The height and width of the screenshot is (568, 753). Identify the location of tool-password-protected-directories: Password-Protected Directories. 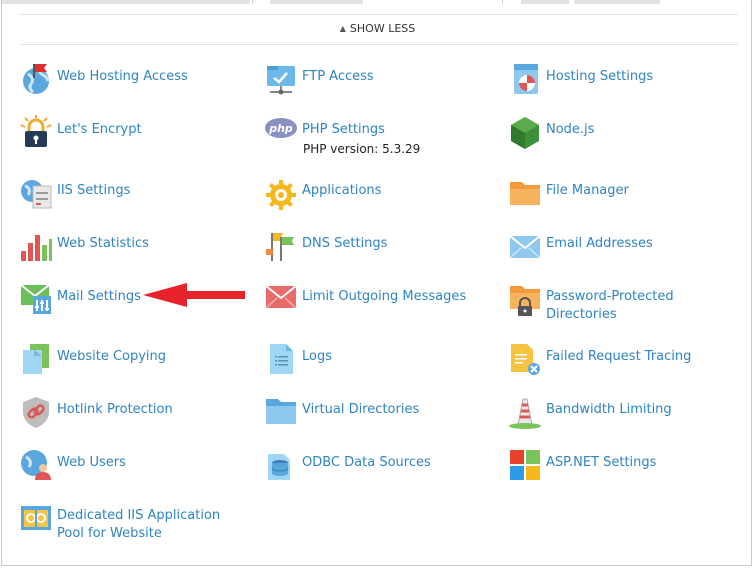
(608, 303).